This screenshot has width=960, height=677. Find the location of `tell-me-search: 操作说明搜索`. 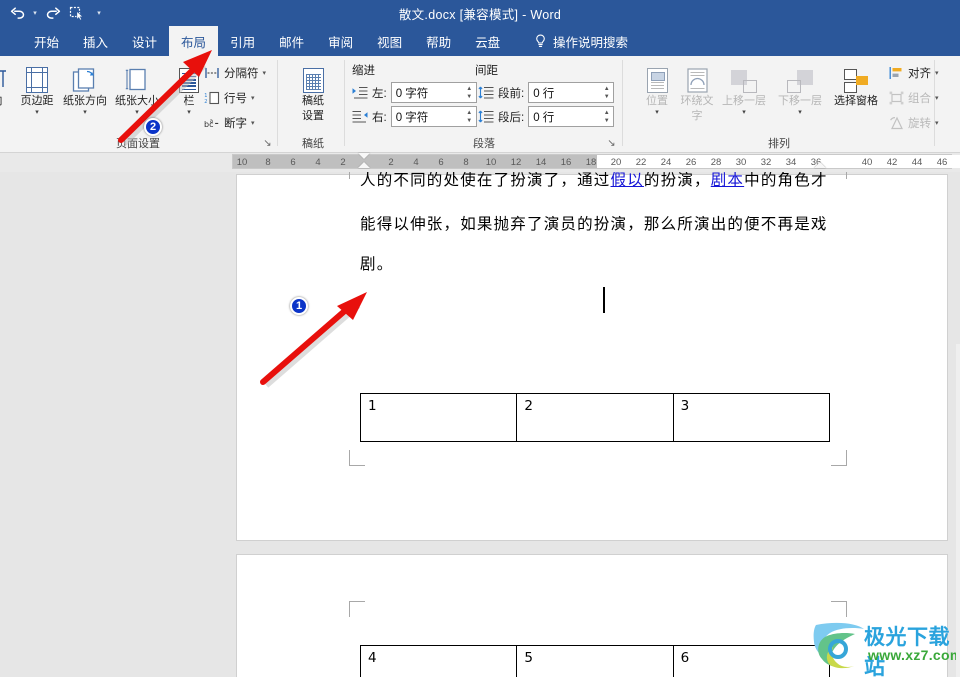

tell-me-search: 操作说明搜索 is located at coordinates (581, 41).